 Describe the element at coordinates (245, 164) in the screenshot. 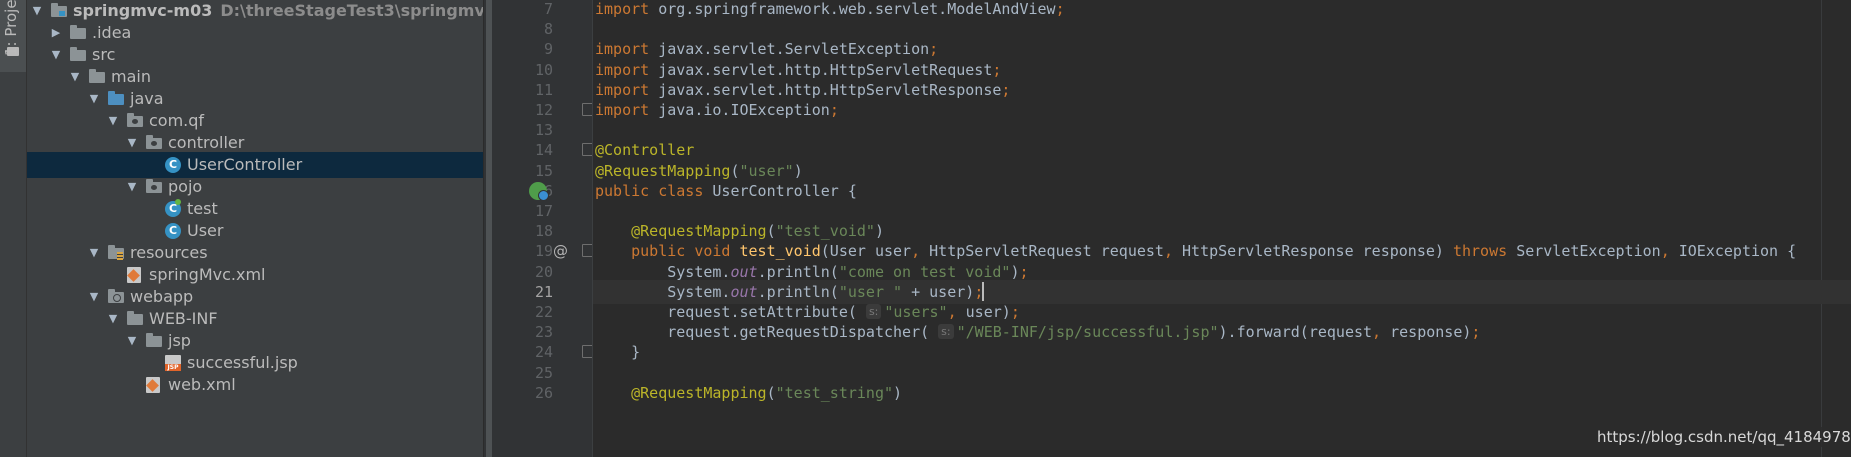

I see `tree-item-label: UserController` at that location.